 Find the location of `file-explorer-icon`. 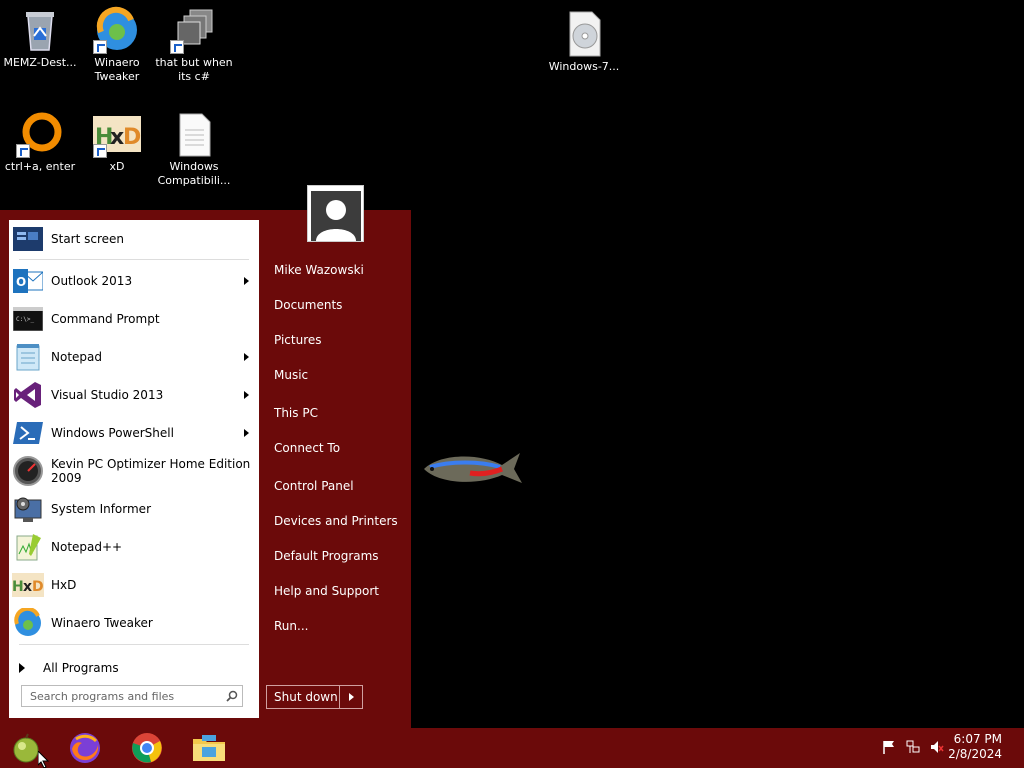

file-explorer-icon is located at coordinates (209, 748).